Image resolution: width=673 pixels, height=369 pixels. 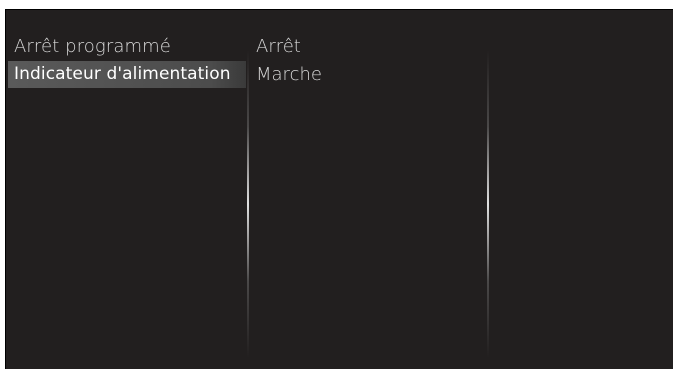 What do you see at coordinates (289, 74) in the screenshot?
I see `option-on: Marche` at bounding box center [289, 74].